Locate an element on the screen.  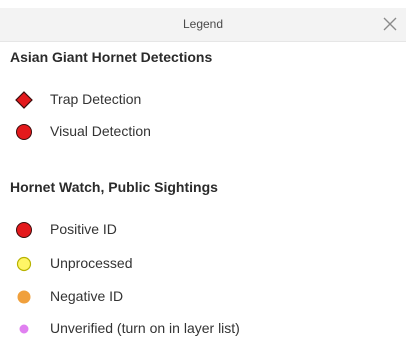
section-title-asian-giant-hornet-detections: Asian Giant Hornet Detections is located at coordinates (111, 57).